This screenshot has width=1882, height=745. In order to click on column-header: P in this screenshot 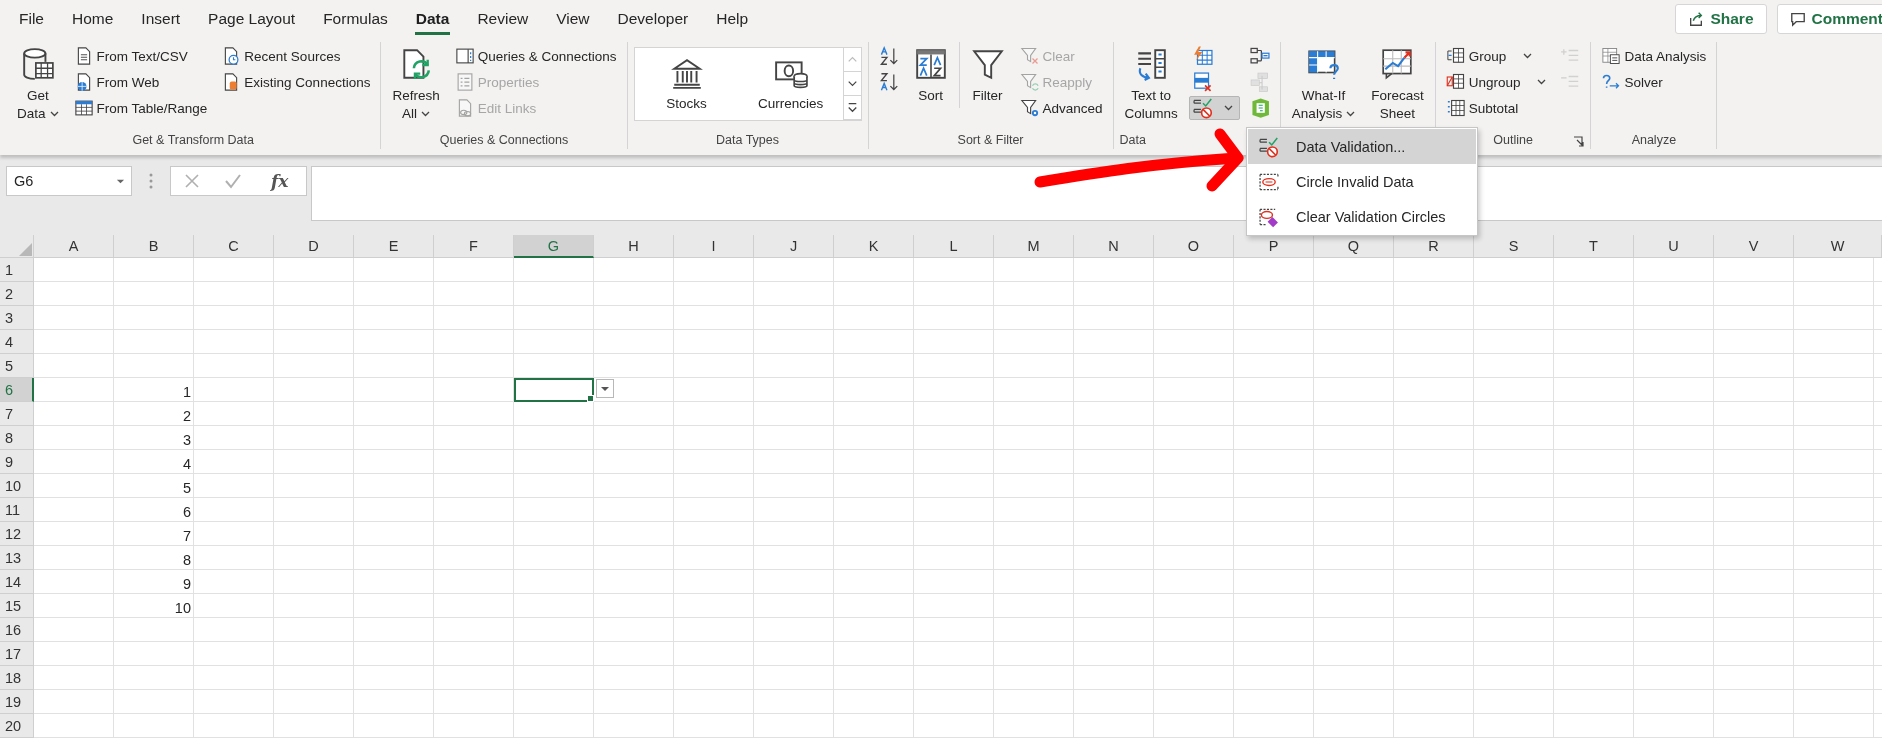, I will do `click(1274, 246)`.